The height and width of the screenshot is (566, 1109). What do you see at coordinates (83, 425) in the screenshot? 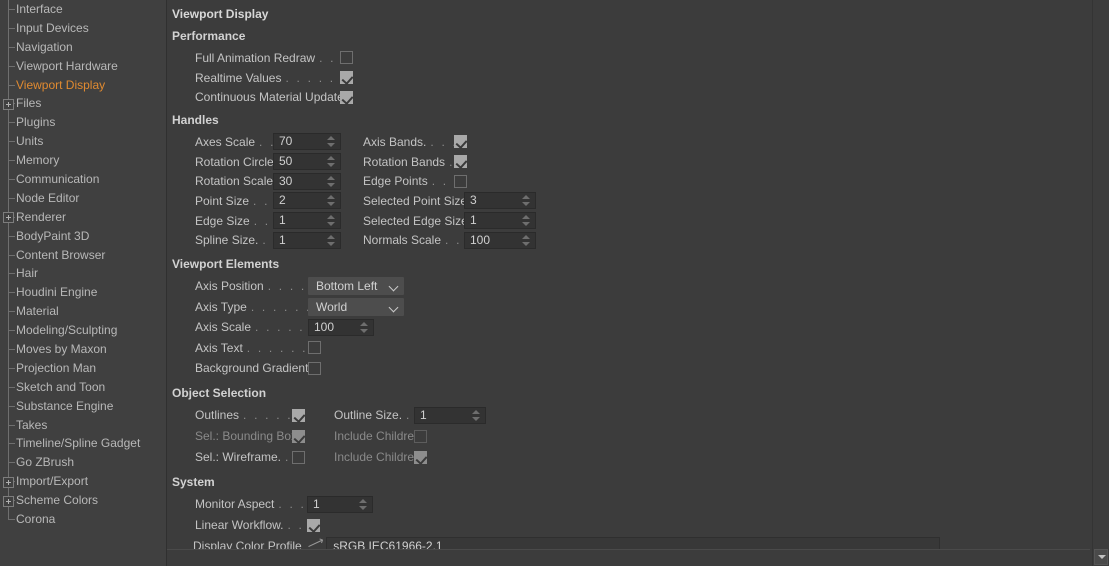
I see `sidebar-item-takes: Takes` at bounding box center [83, 425].